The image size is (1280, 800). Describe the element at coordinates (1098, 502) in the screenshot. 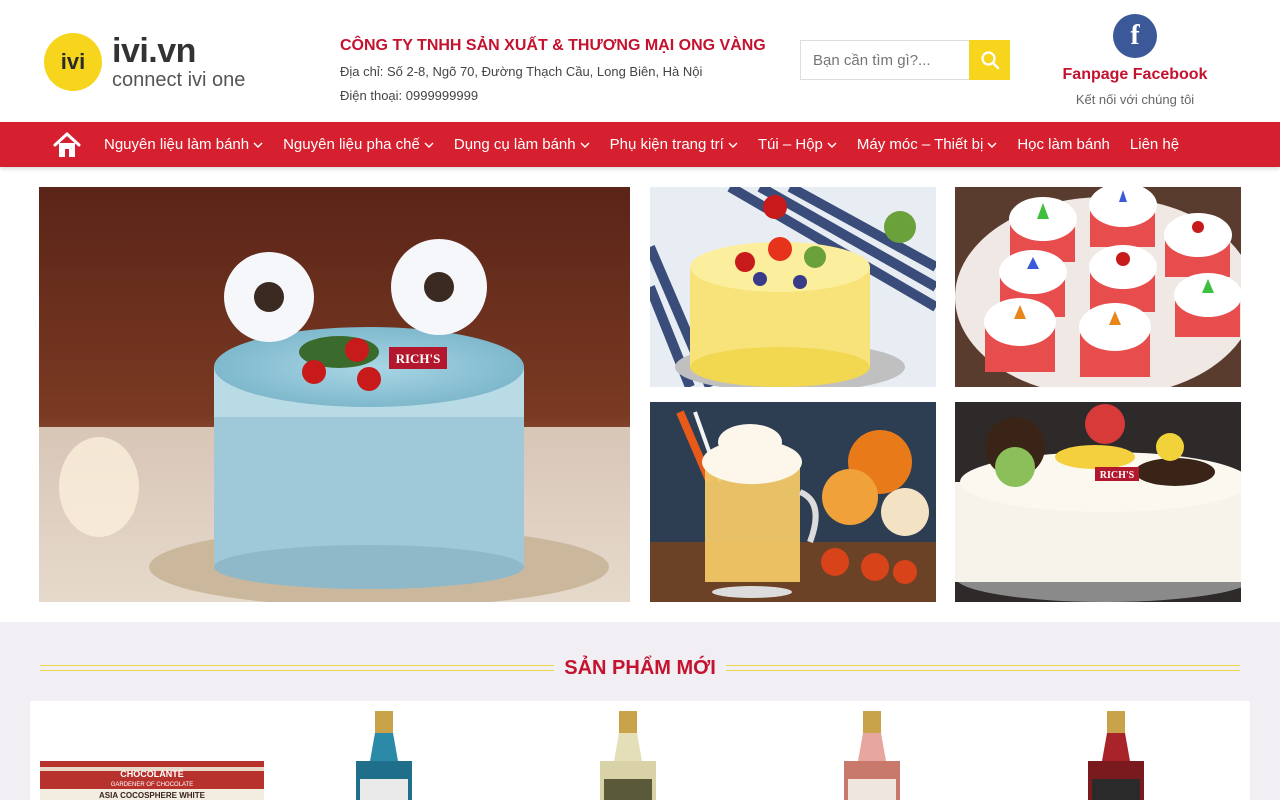

I see `banner-chocolate-cake-image: RICH'S` at that location.